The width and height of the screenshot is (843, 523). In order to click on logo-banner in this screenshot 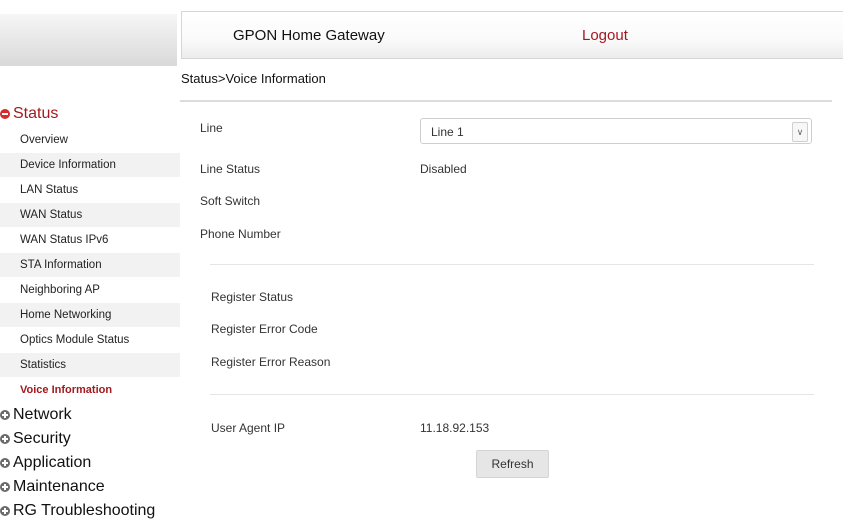, I will do `click(88, 40)`.